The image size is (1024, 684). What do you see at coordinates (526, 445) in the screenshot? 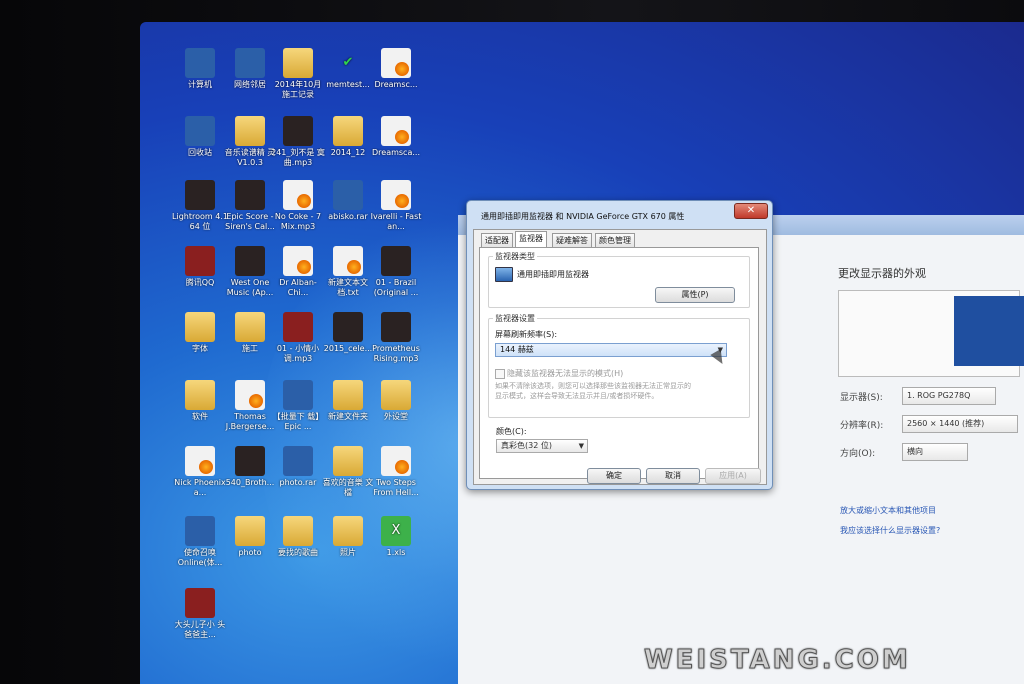
I see `colors-value: 真彩色(32 位)` at bounding box center [526, 445].